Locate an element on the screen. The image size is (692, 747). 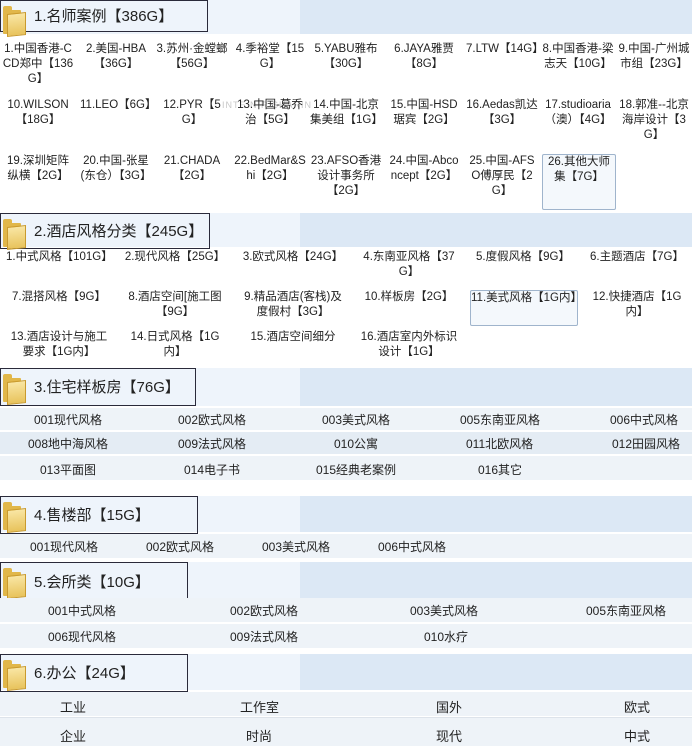
office-style-link: 企业 is located at coordinates (73, 735).